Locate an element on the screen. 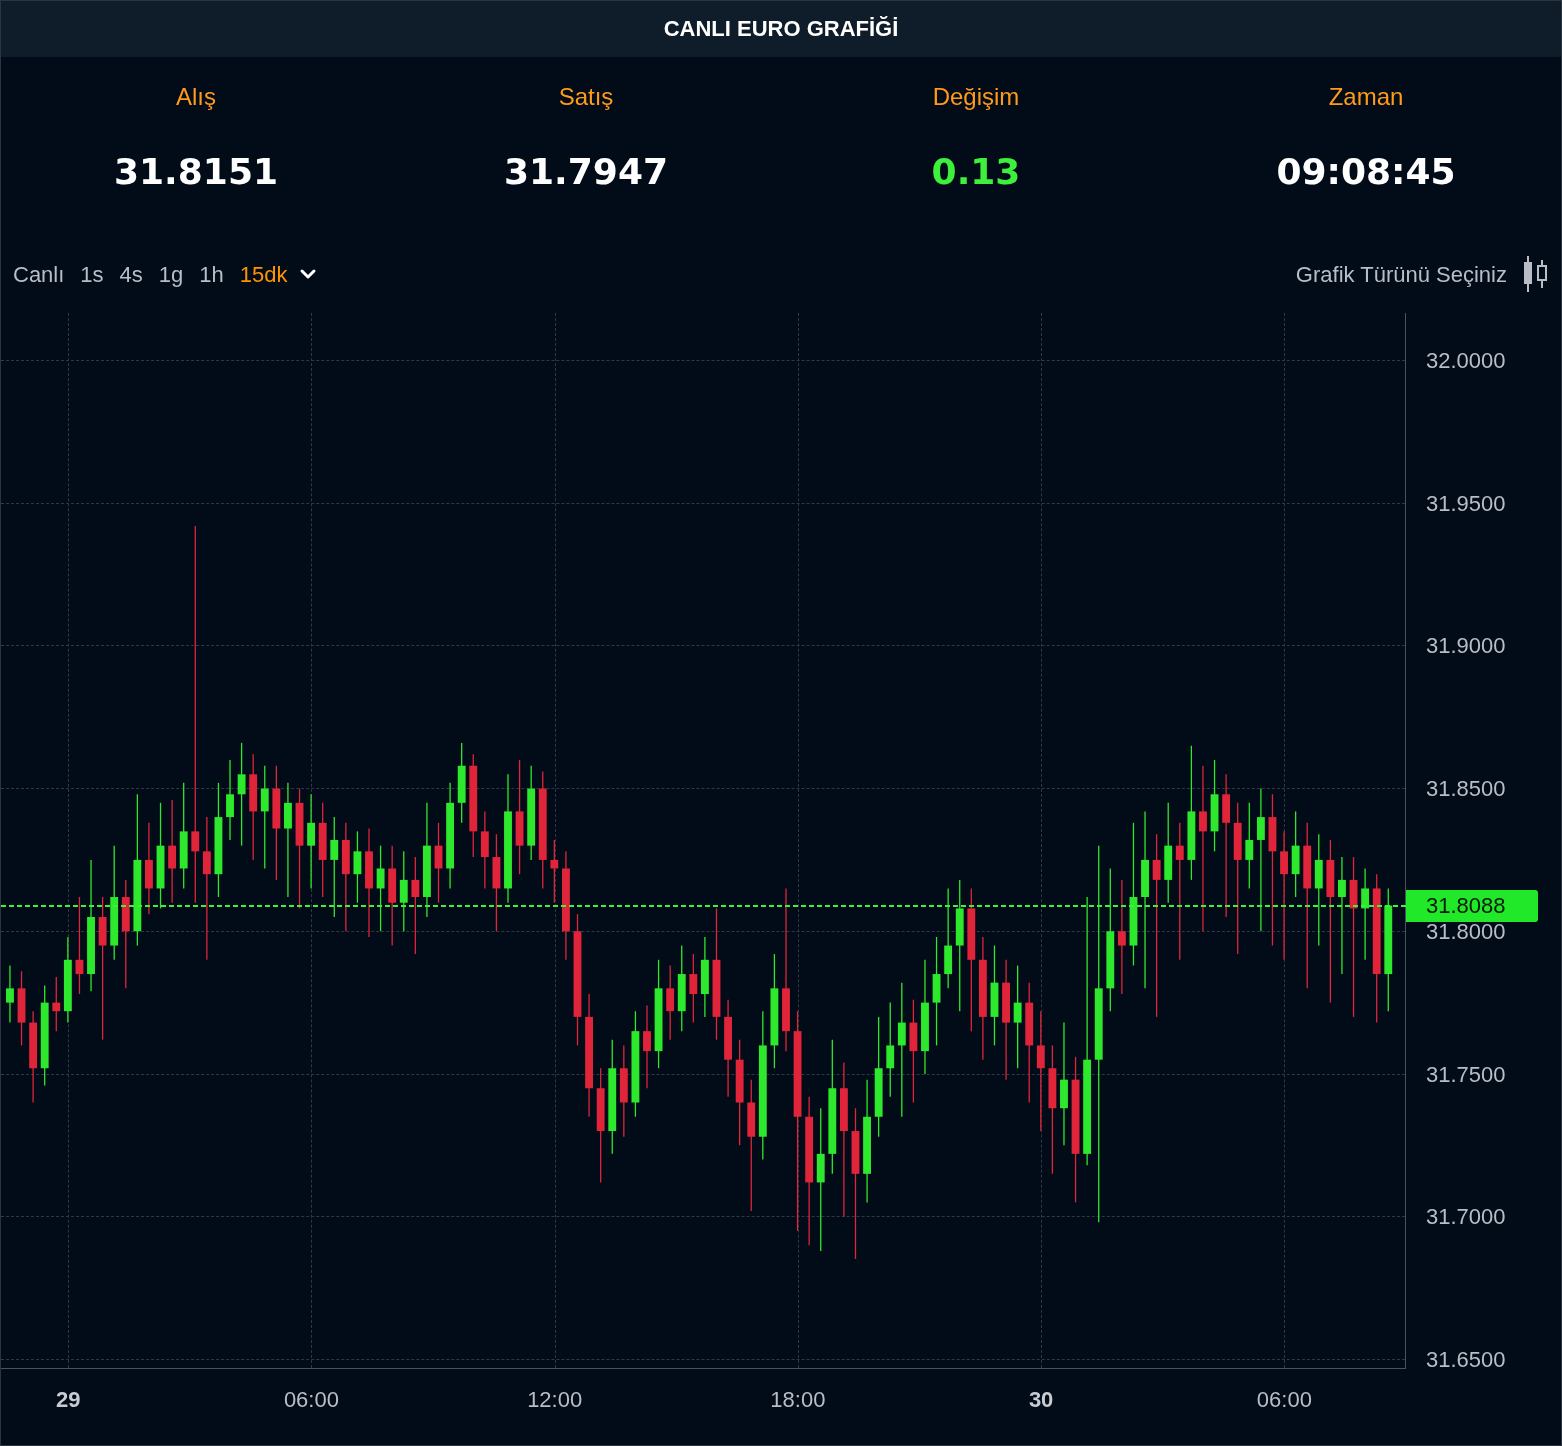 The height and width of the screenshot is (1446, 1562). time-axis-label: 18:00 is located at coordinates (798, 1400).